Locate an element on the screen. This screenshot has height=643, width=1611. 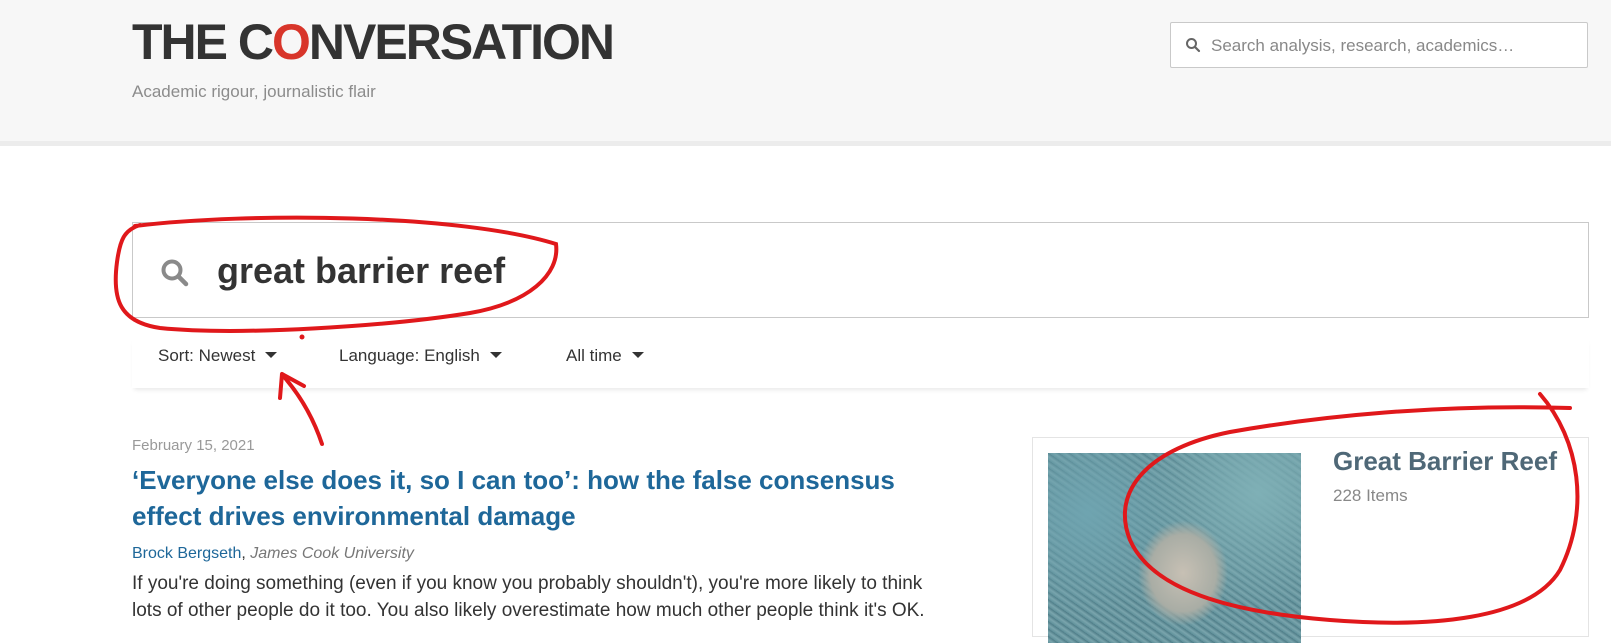
site-logo: THE CONVERSATION is located at coordinates (373, 42).